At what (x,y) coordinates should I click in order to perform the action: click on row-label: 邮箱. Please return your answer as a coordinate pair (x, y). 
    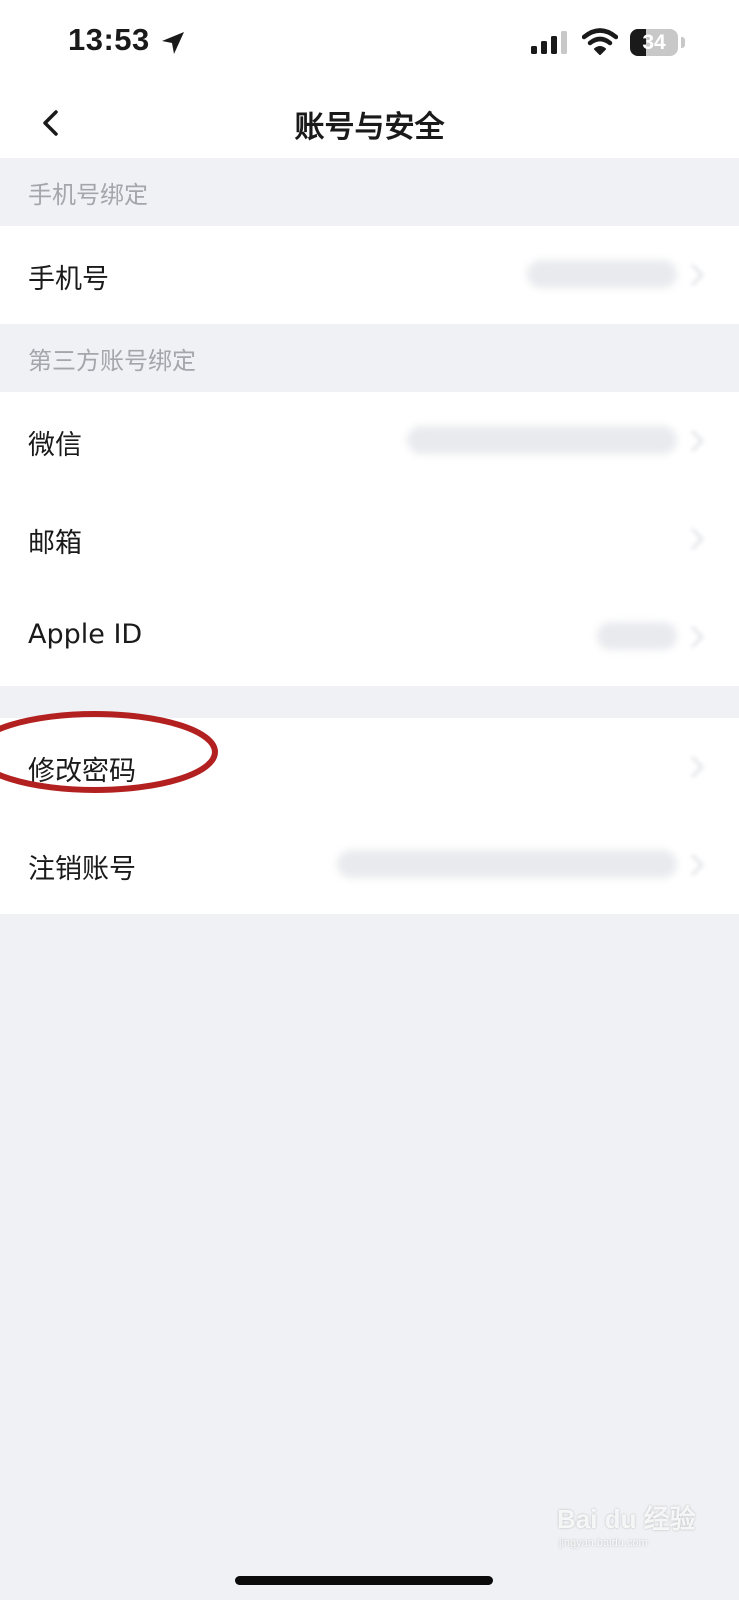
    Looking at the image, I should click on (55, 543).